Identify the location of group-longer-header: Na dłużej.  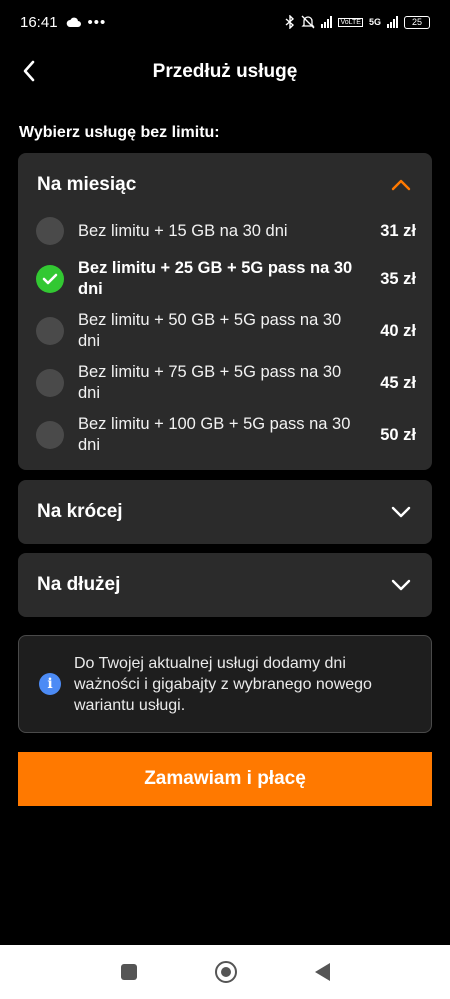
(225, 585).